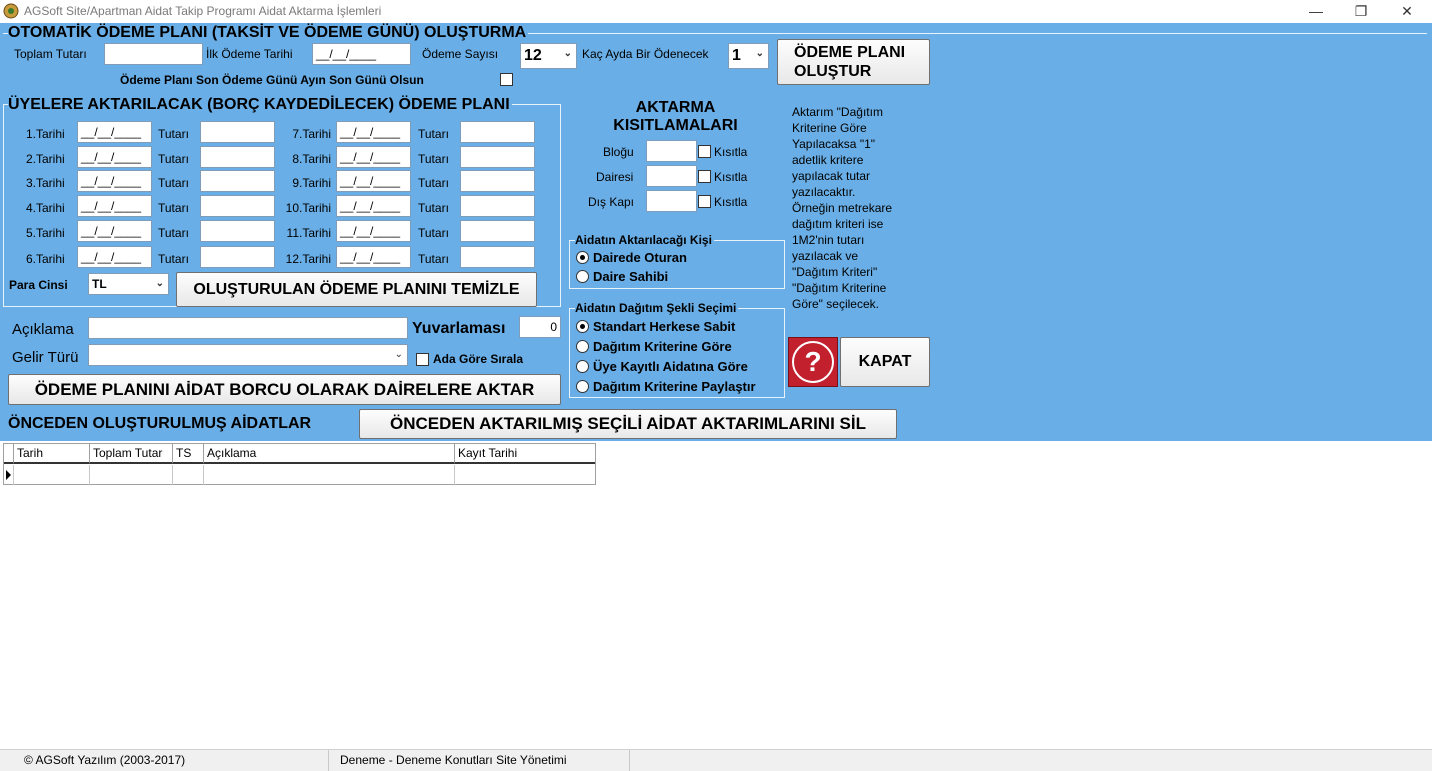 The image size is (1432, 771). Describe the element at coordinates (853, 62) in the screenshot. I see `odeme-plani-olustur-button: ÖDEME PLANI OLUŞTUR` at that location.